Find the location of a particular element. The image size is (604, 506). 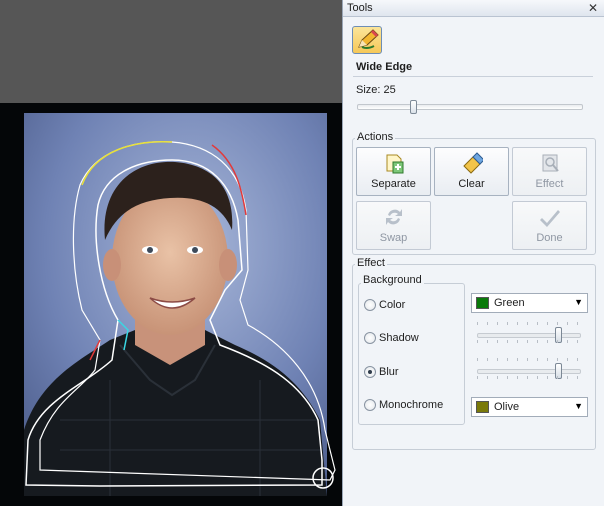

button-label: Swap is located at coordinates (393, 238).